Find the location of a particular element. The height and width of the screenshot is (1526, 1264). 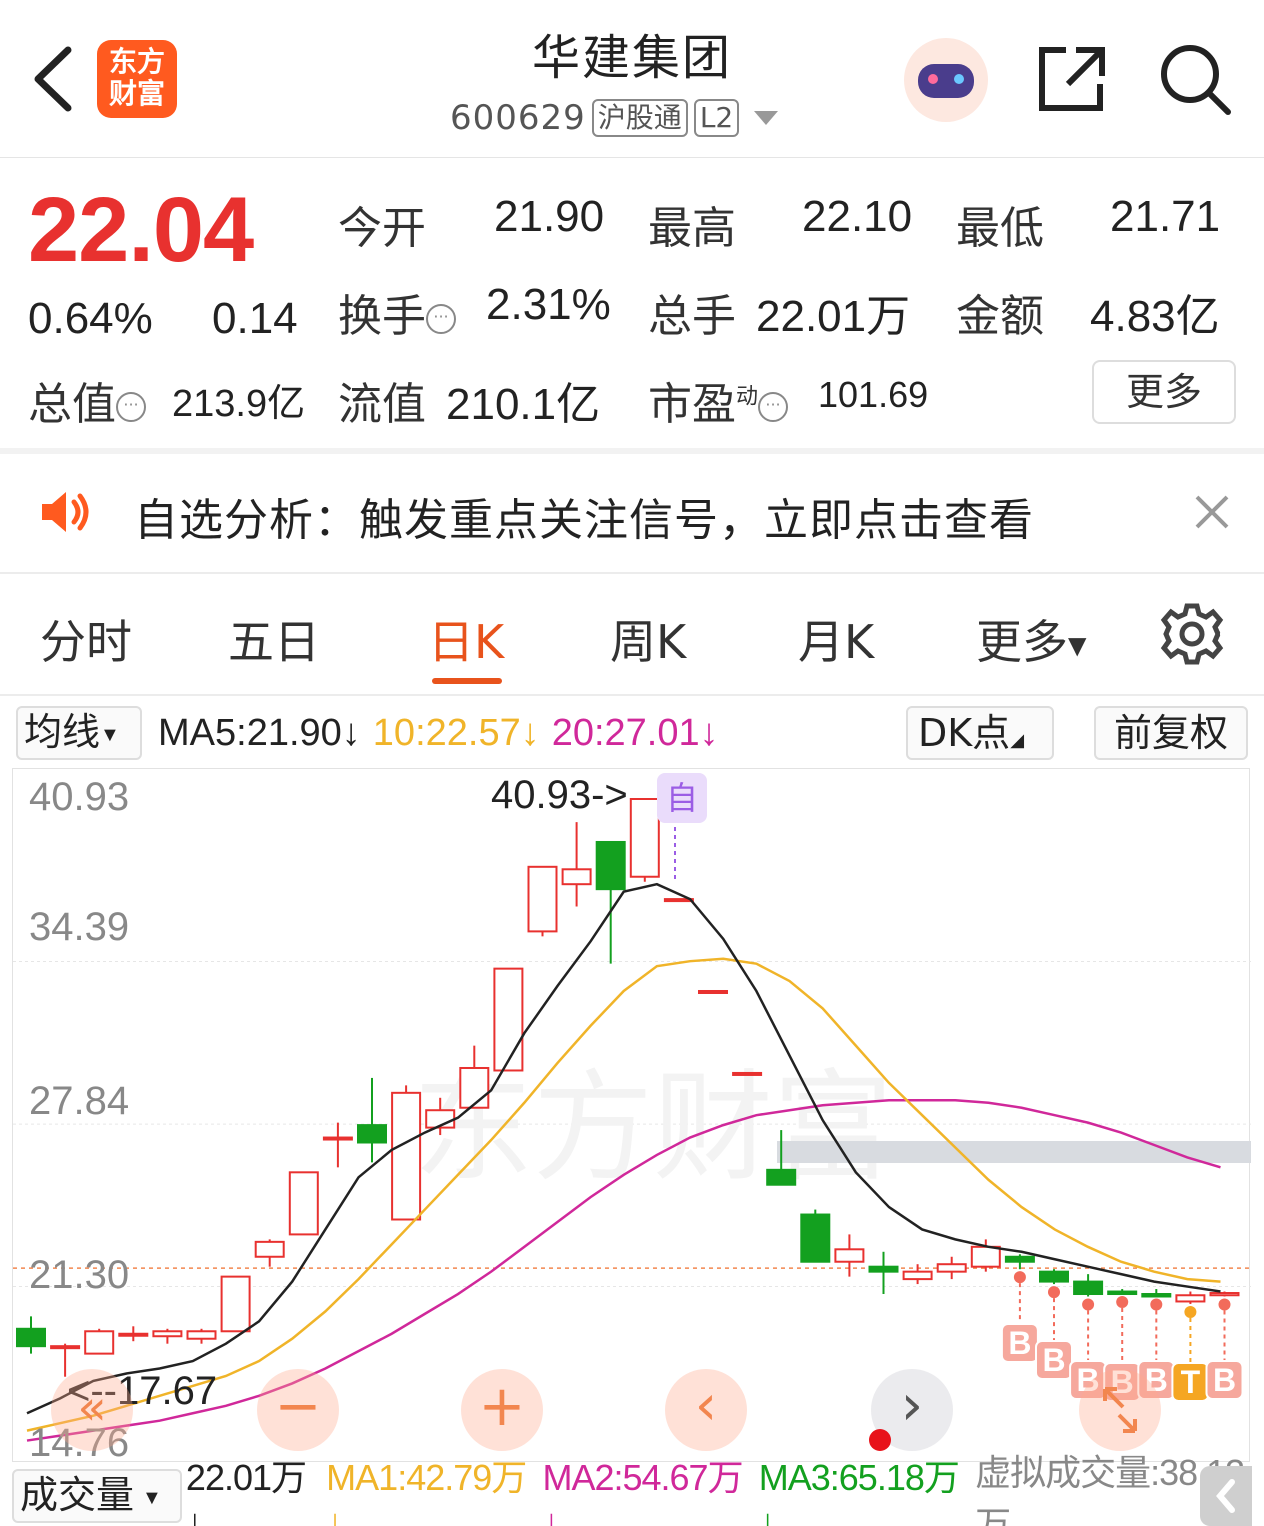

mcap-label: 总值 ··· is located at coordinates (87, 400).